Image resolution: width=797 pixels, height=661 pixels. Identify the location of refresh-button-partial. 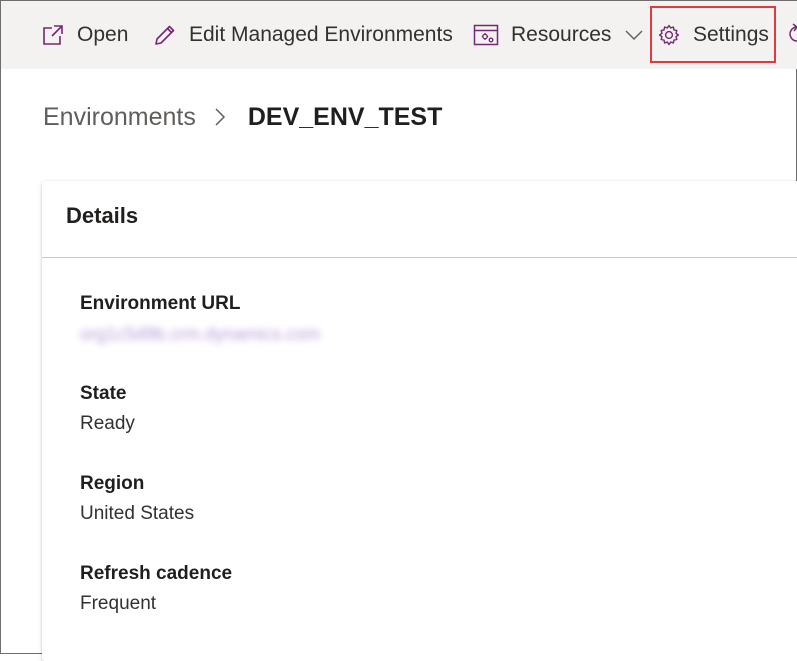
(793, 35).